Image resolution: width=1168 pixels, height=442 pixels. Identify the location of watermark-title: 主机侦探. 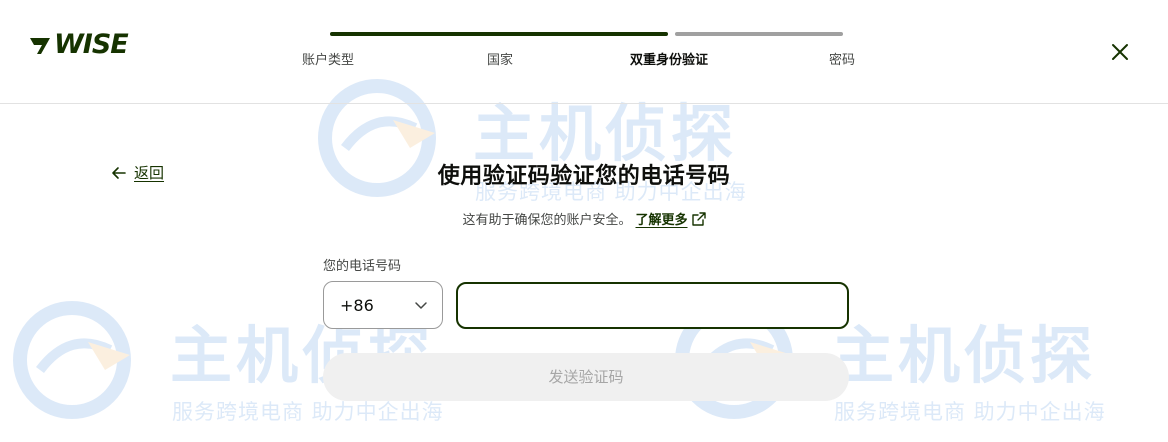
(964, 355).